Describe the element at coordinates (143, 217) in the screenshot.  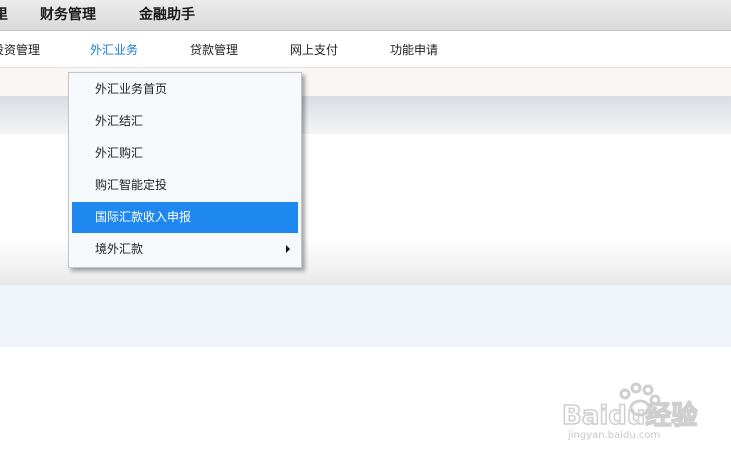
I see `menu-item-label: 国际汇款收入申报` at that location.